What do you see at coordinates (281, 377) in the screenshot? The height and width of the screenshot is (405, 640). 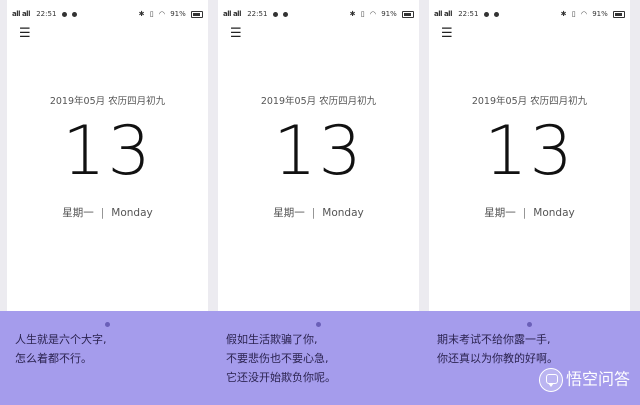 I see `caption-line: 它还没开始欺负你呢。` at bounding box center [281, 377].